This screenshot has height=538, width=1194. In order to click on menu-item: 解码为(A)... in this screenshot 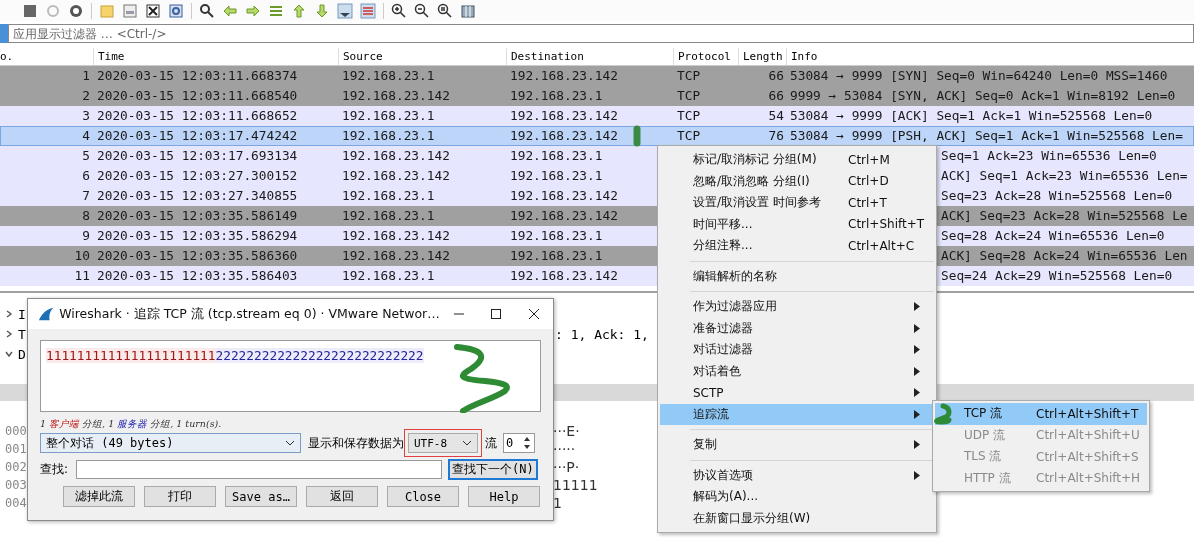, I will do `click(797, 497)`.